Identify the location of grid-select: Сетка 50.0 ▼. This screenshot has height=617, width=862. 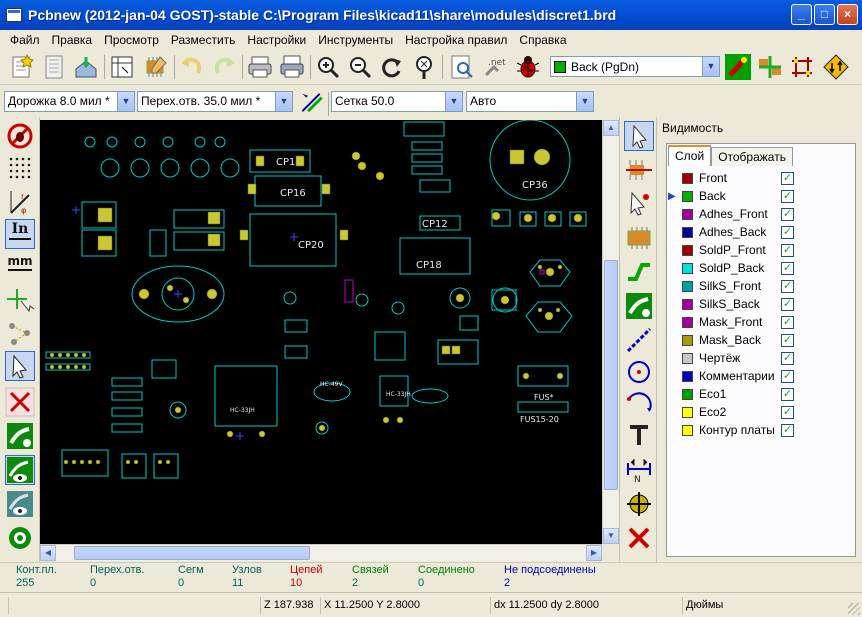
(397, 101).